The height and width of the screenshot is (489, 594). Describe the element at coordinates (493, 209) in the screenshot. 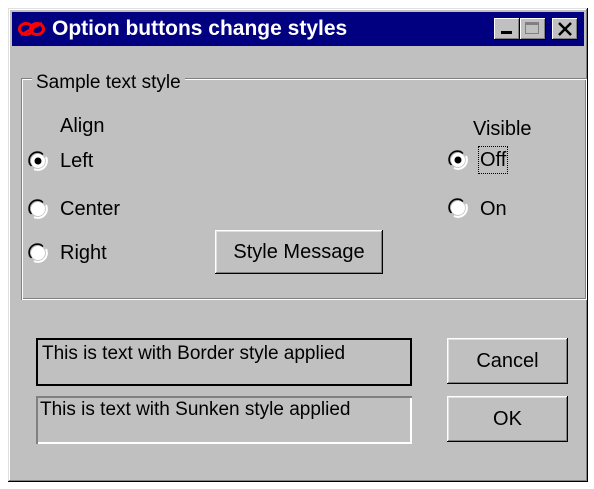

I see `radio-label-on: On` at that location.